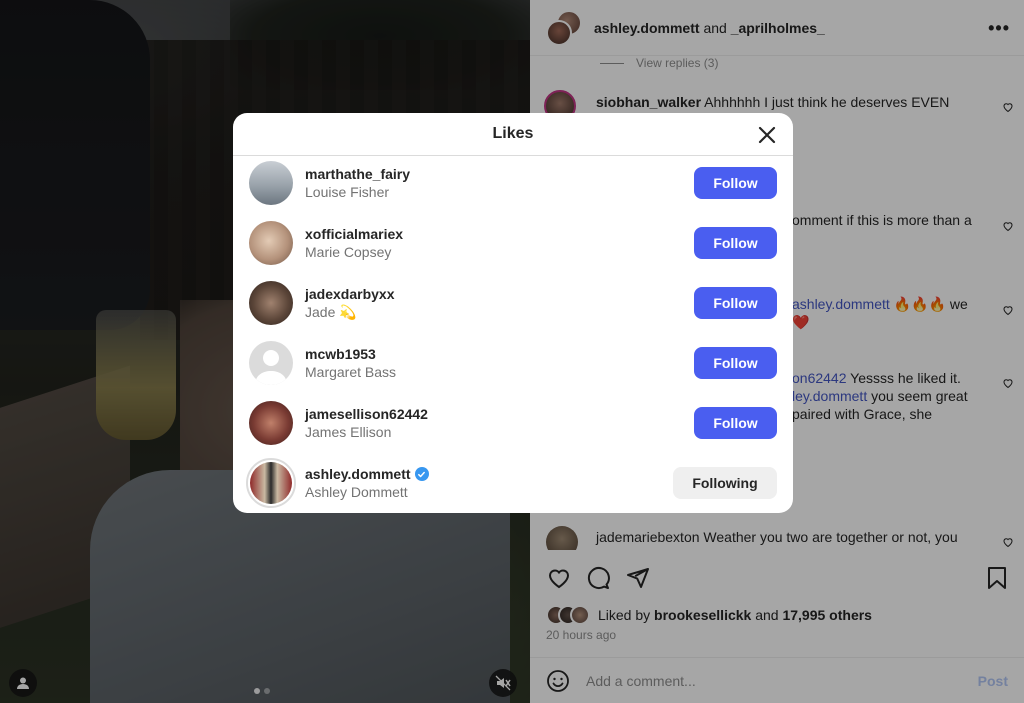  Describe the element at coordinates (271, 367) in the screenshot. I see `default-avatar-icon` at that location.